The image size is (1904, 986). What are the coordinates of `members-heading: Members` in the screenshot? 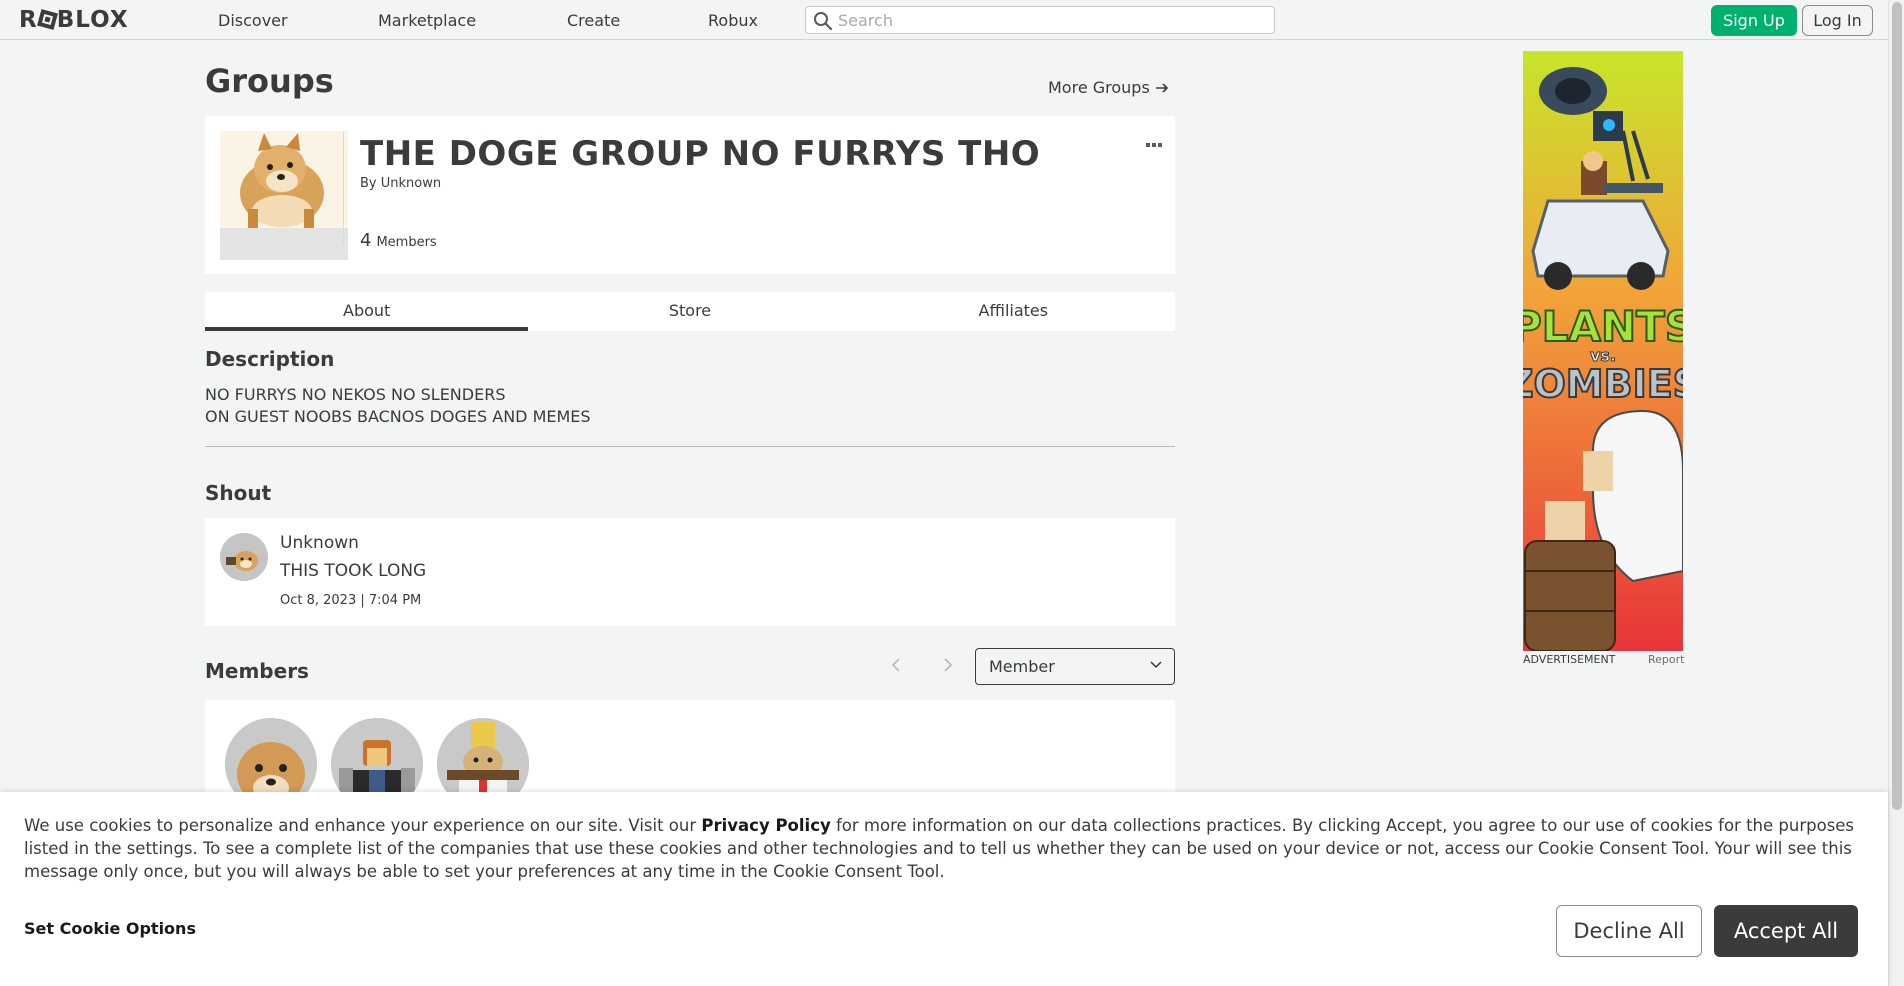 It's located at (257, 671).